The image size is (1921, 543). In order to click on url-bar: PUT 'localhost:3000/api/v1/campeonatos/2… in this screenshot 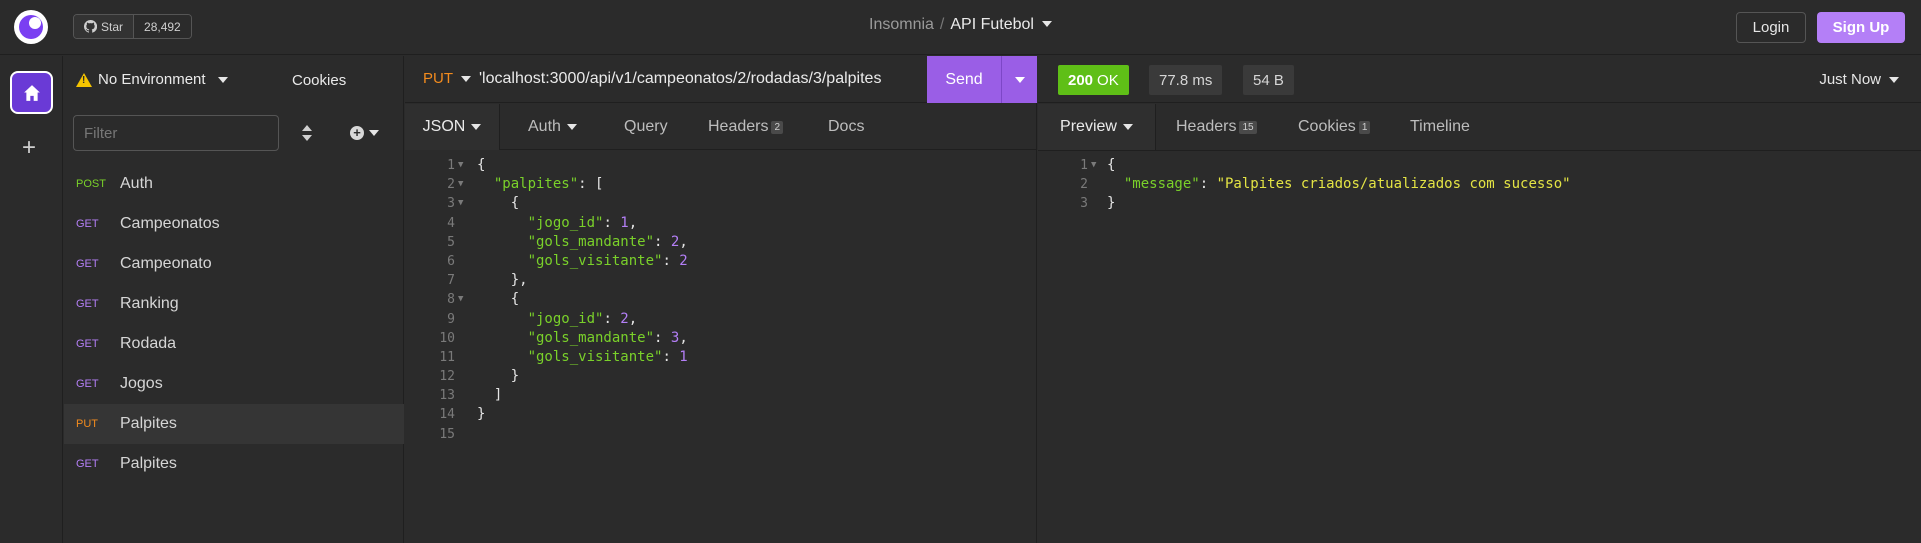, I will do `click(721, 79)`.